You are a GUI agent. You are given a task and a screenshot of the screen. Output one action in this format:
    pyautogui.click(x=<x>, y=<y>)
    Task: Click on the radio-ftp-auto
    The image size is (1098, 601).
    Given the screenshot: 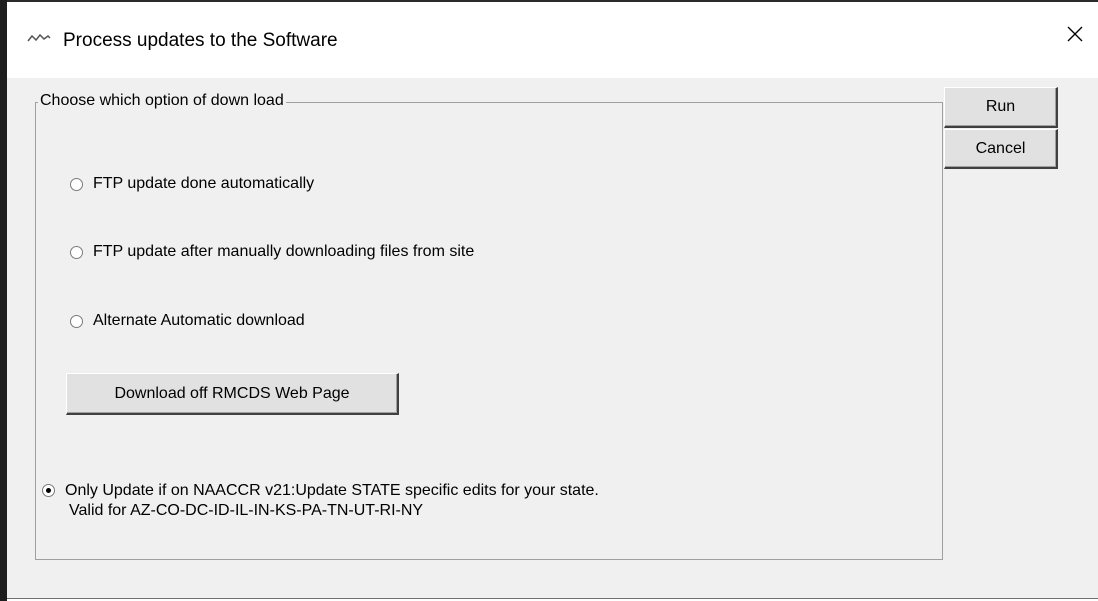 What is the action you would take?
    pyautogui.click(x=76, y=184)
    